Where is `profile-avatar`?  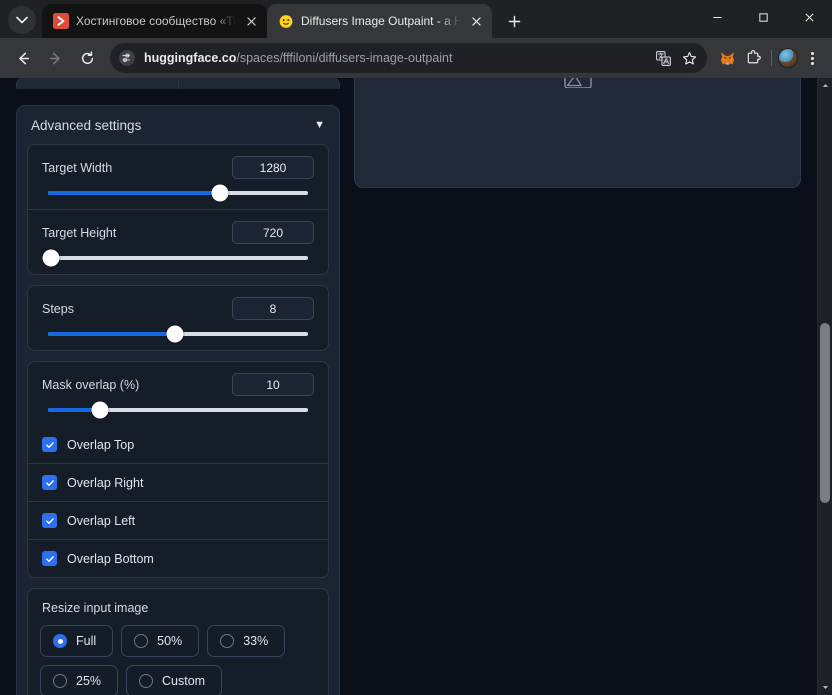 profile-avatar is located at coordinates (788, 58).